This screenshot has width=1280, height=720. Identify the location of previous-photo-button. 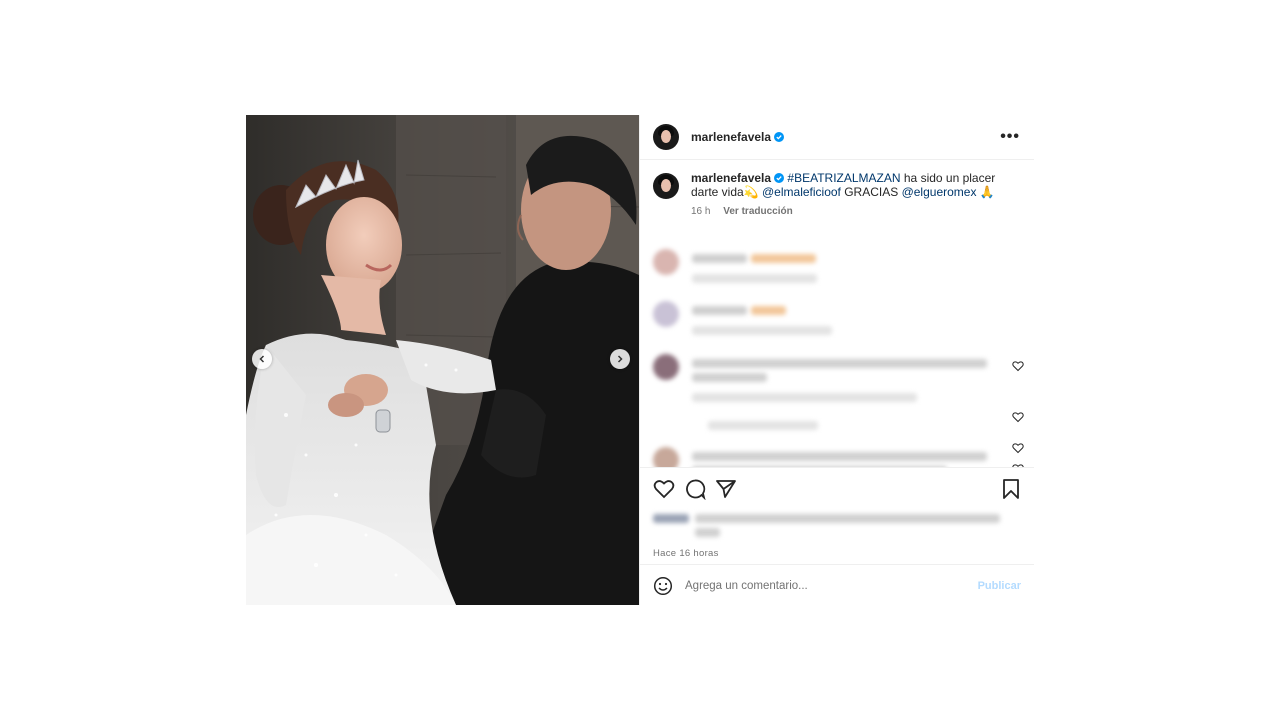
(262, 359).